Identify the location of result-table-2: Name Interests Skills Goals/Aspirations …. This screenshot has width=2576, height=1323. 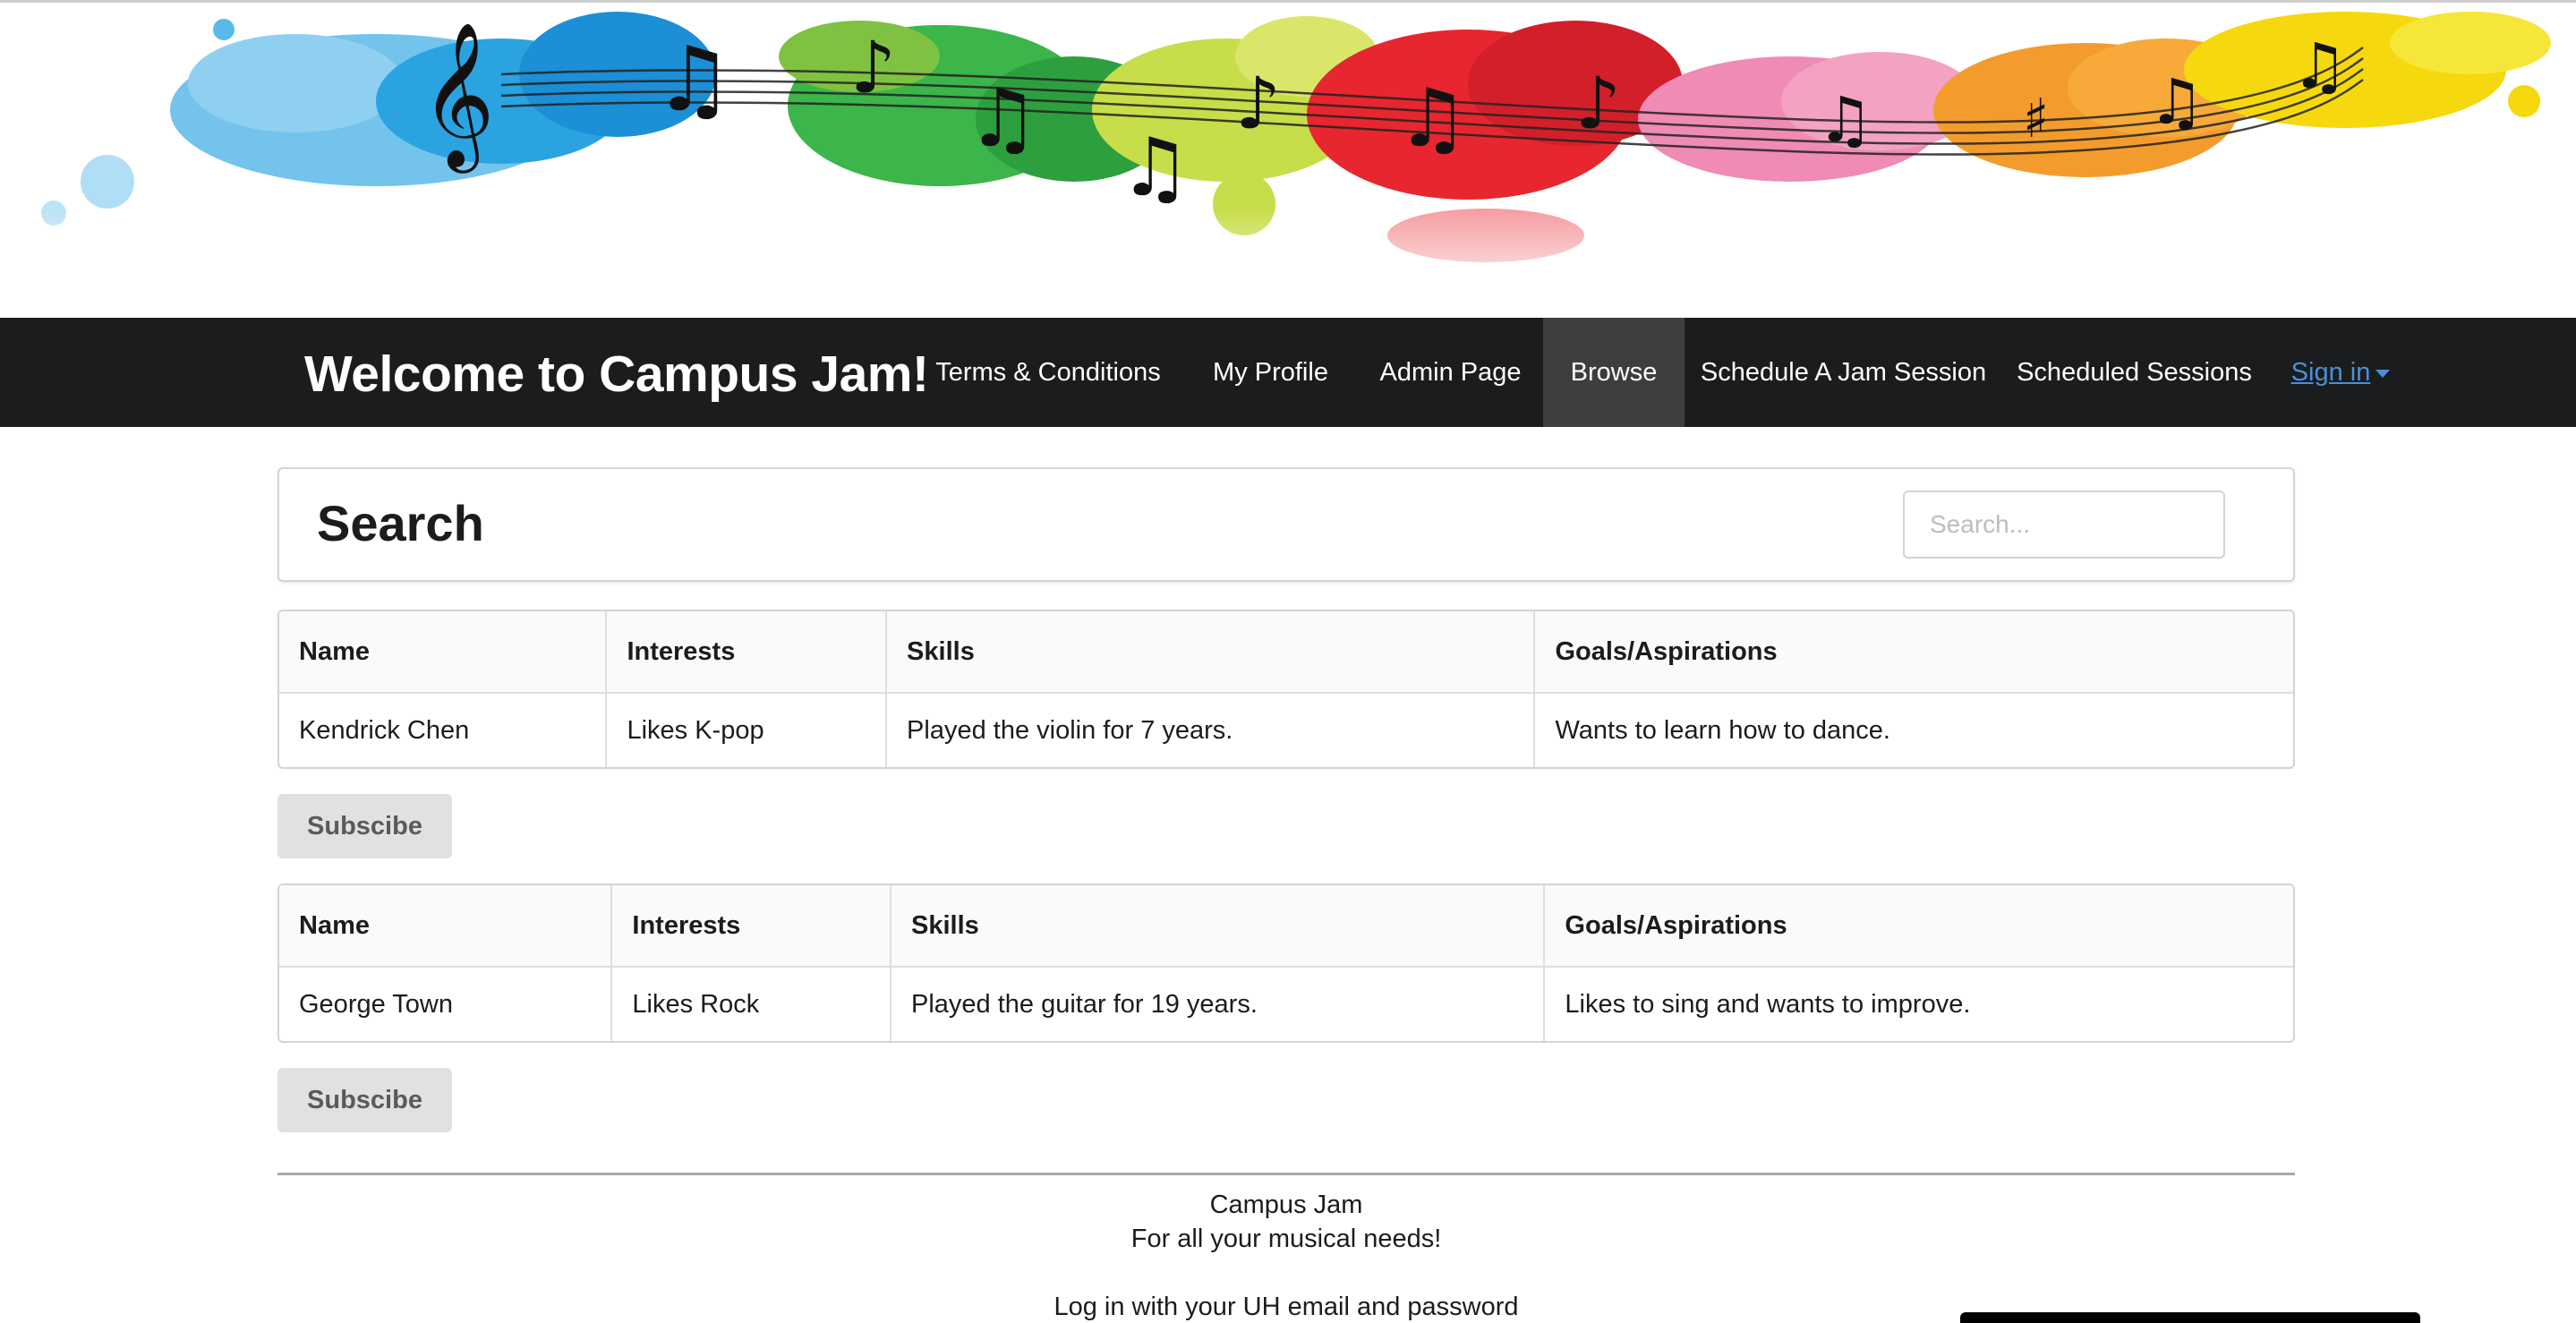
(1286, 963).